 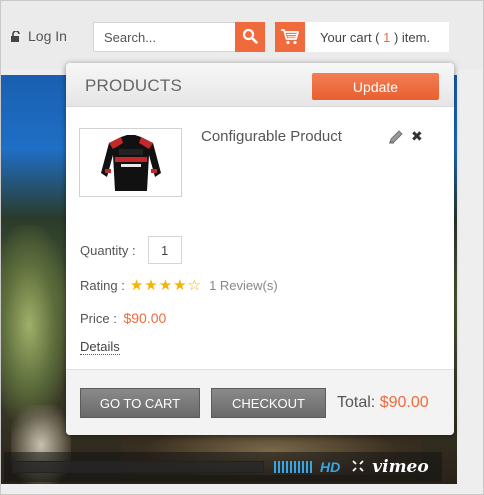 I want to click on go-to-cart-button: GO TO CART, so click(x=140, y=403).